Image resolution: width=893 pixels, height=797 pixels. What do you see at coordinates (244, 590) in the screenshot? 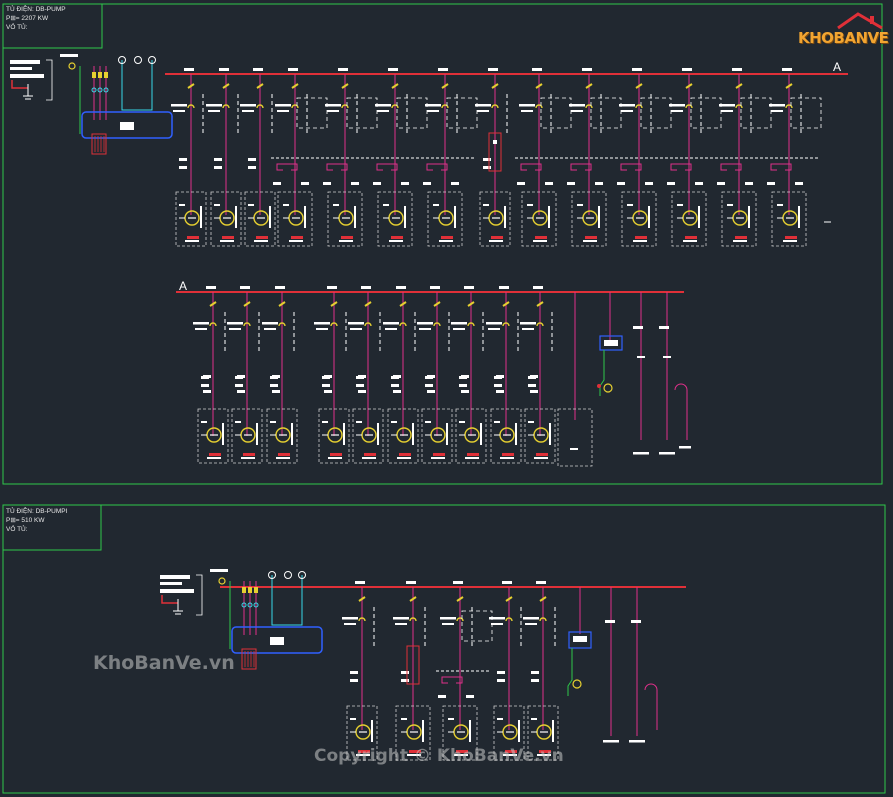
I see `fuse-icon` at bounding box center [244, 590].